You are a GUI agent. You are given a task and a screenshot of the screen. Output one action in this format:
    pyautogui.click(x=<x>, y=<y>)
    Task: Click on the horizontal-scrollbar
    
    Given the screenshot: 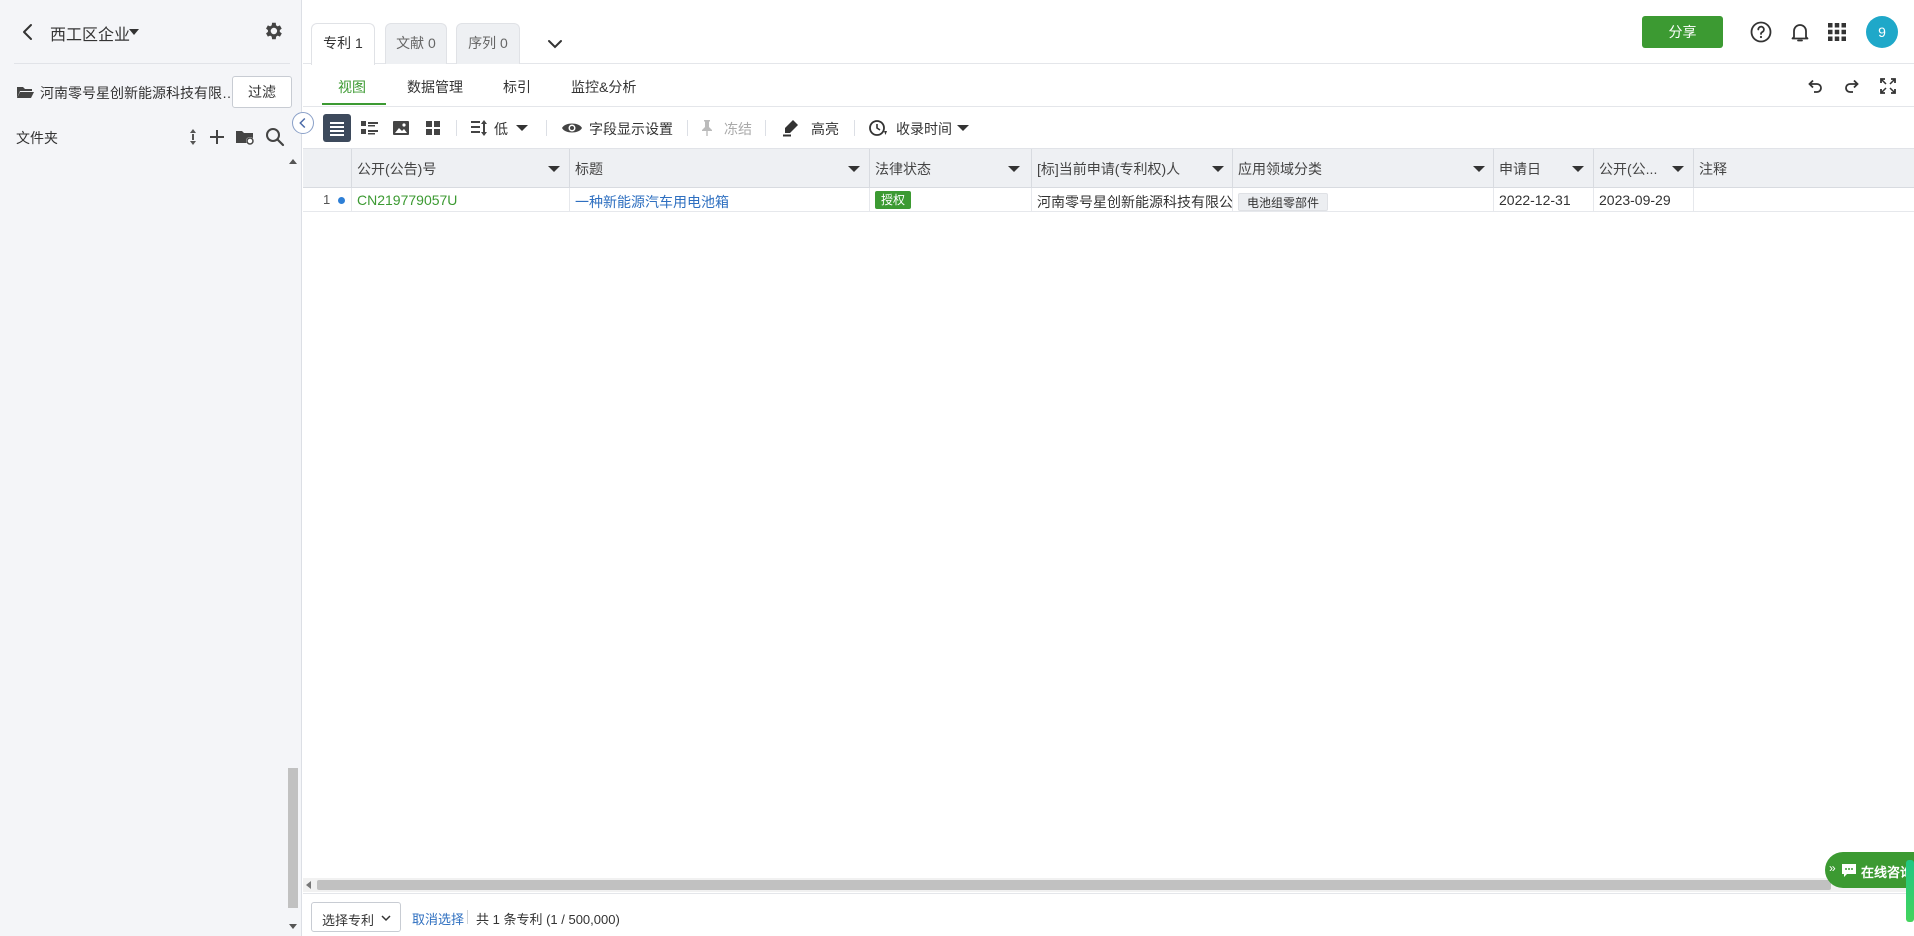 What is the action you would take?
    pyautogui.click(x=1108, y=885)
    